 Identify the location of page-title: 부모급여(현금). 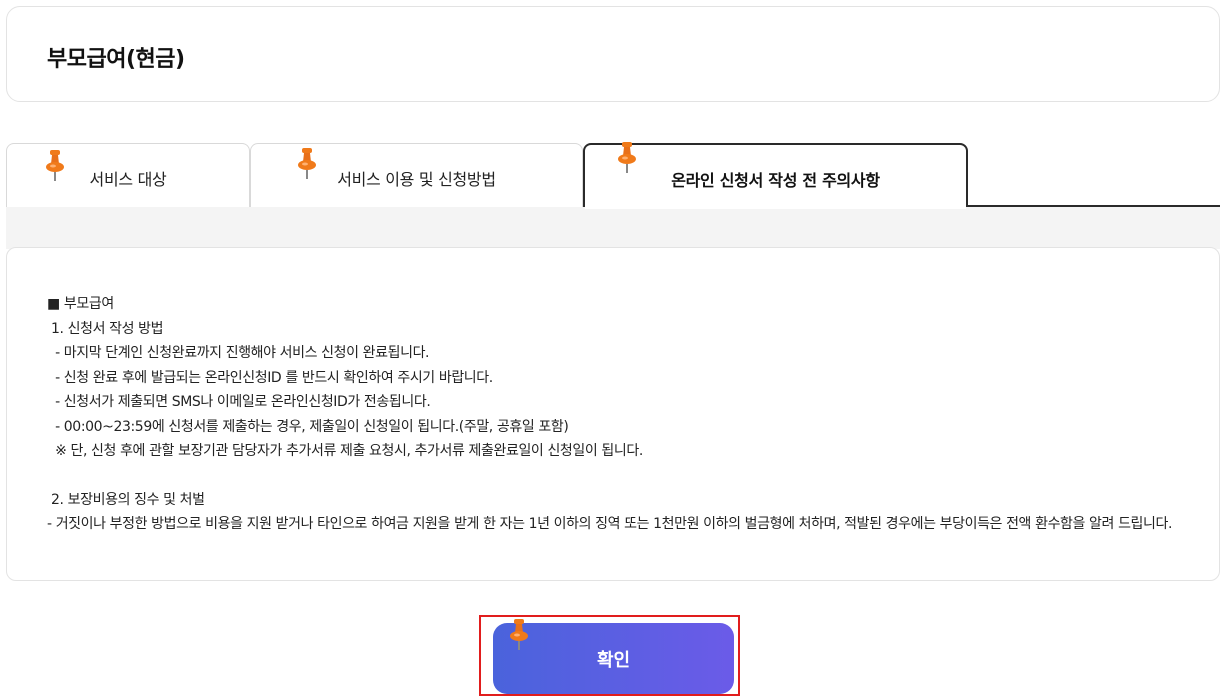
(116, 59).